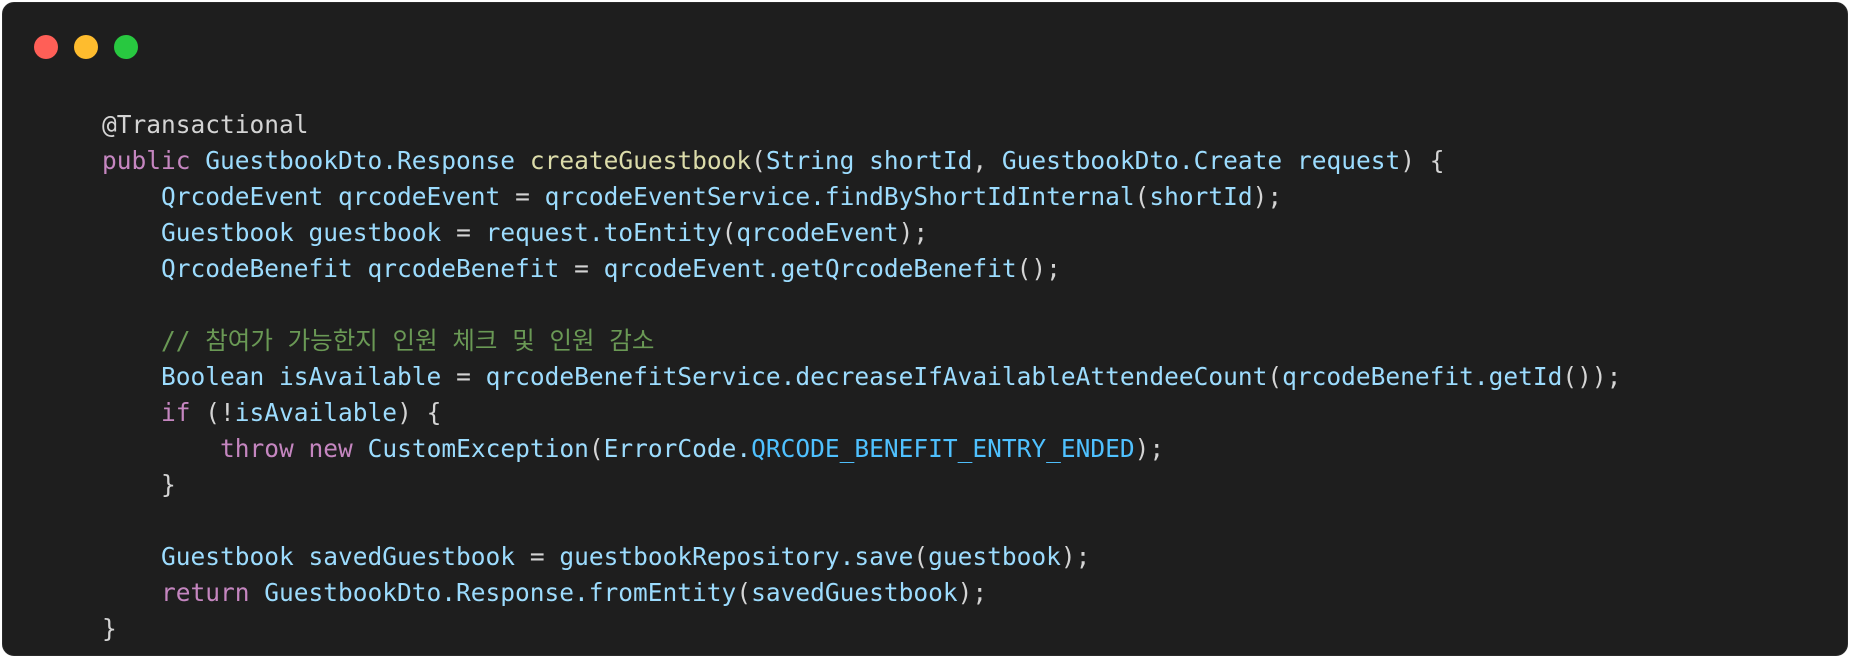  I want to click on code-line: if (!isAvailable) {, so click(861, 413).